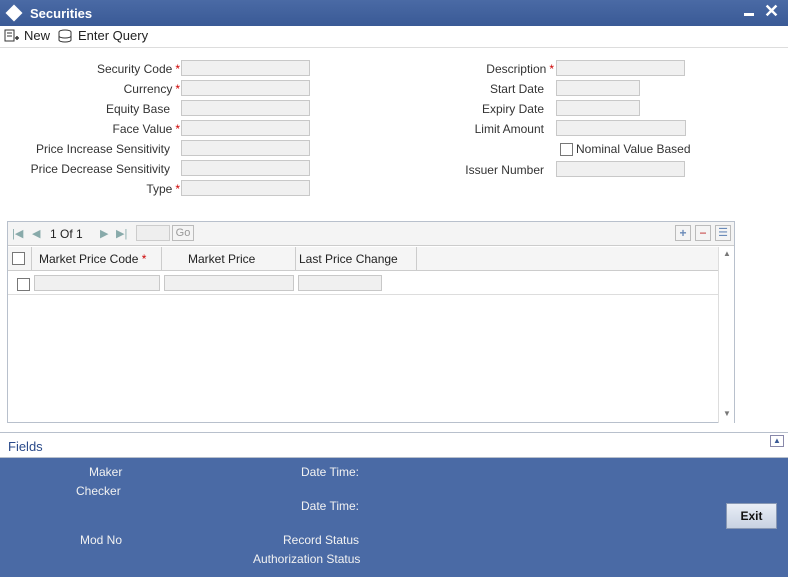 This screenshot has height=577, width=788. Describe the element at coordinates (509, 129) in the screenshot. I see `limit-amount-label: Limit Amount` at that location.